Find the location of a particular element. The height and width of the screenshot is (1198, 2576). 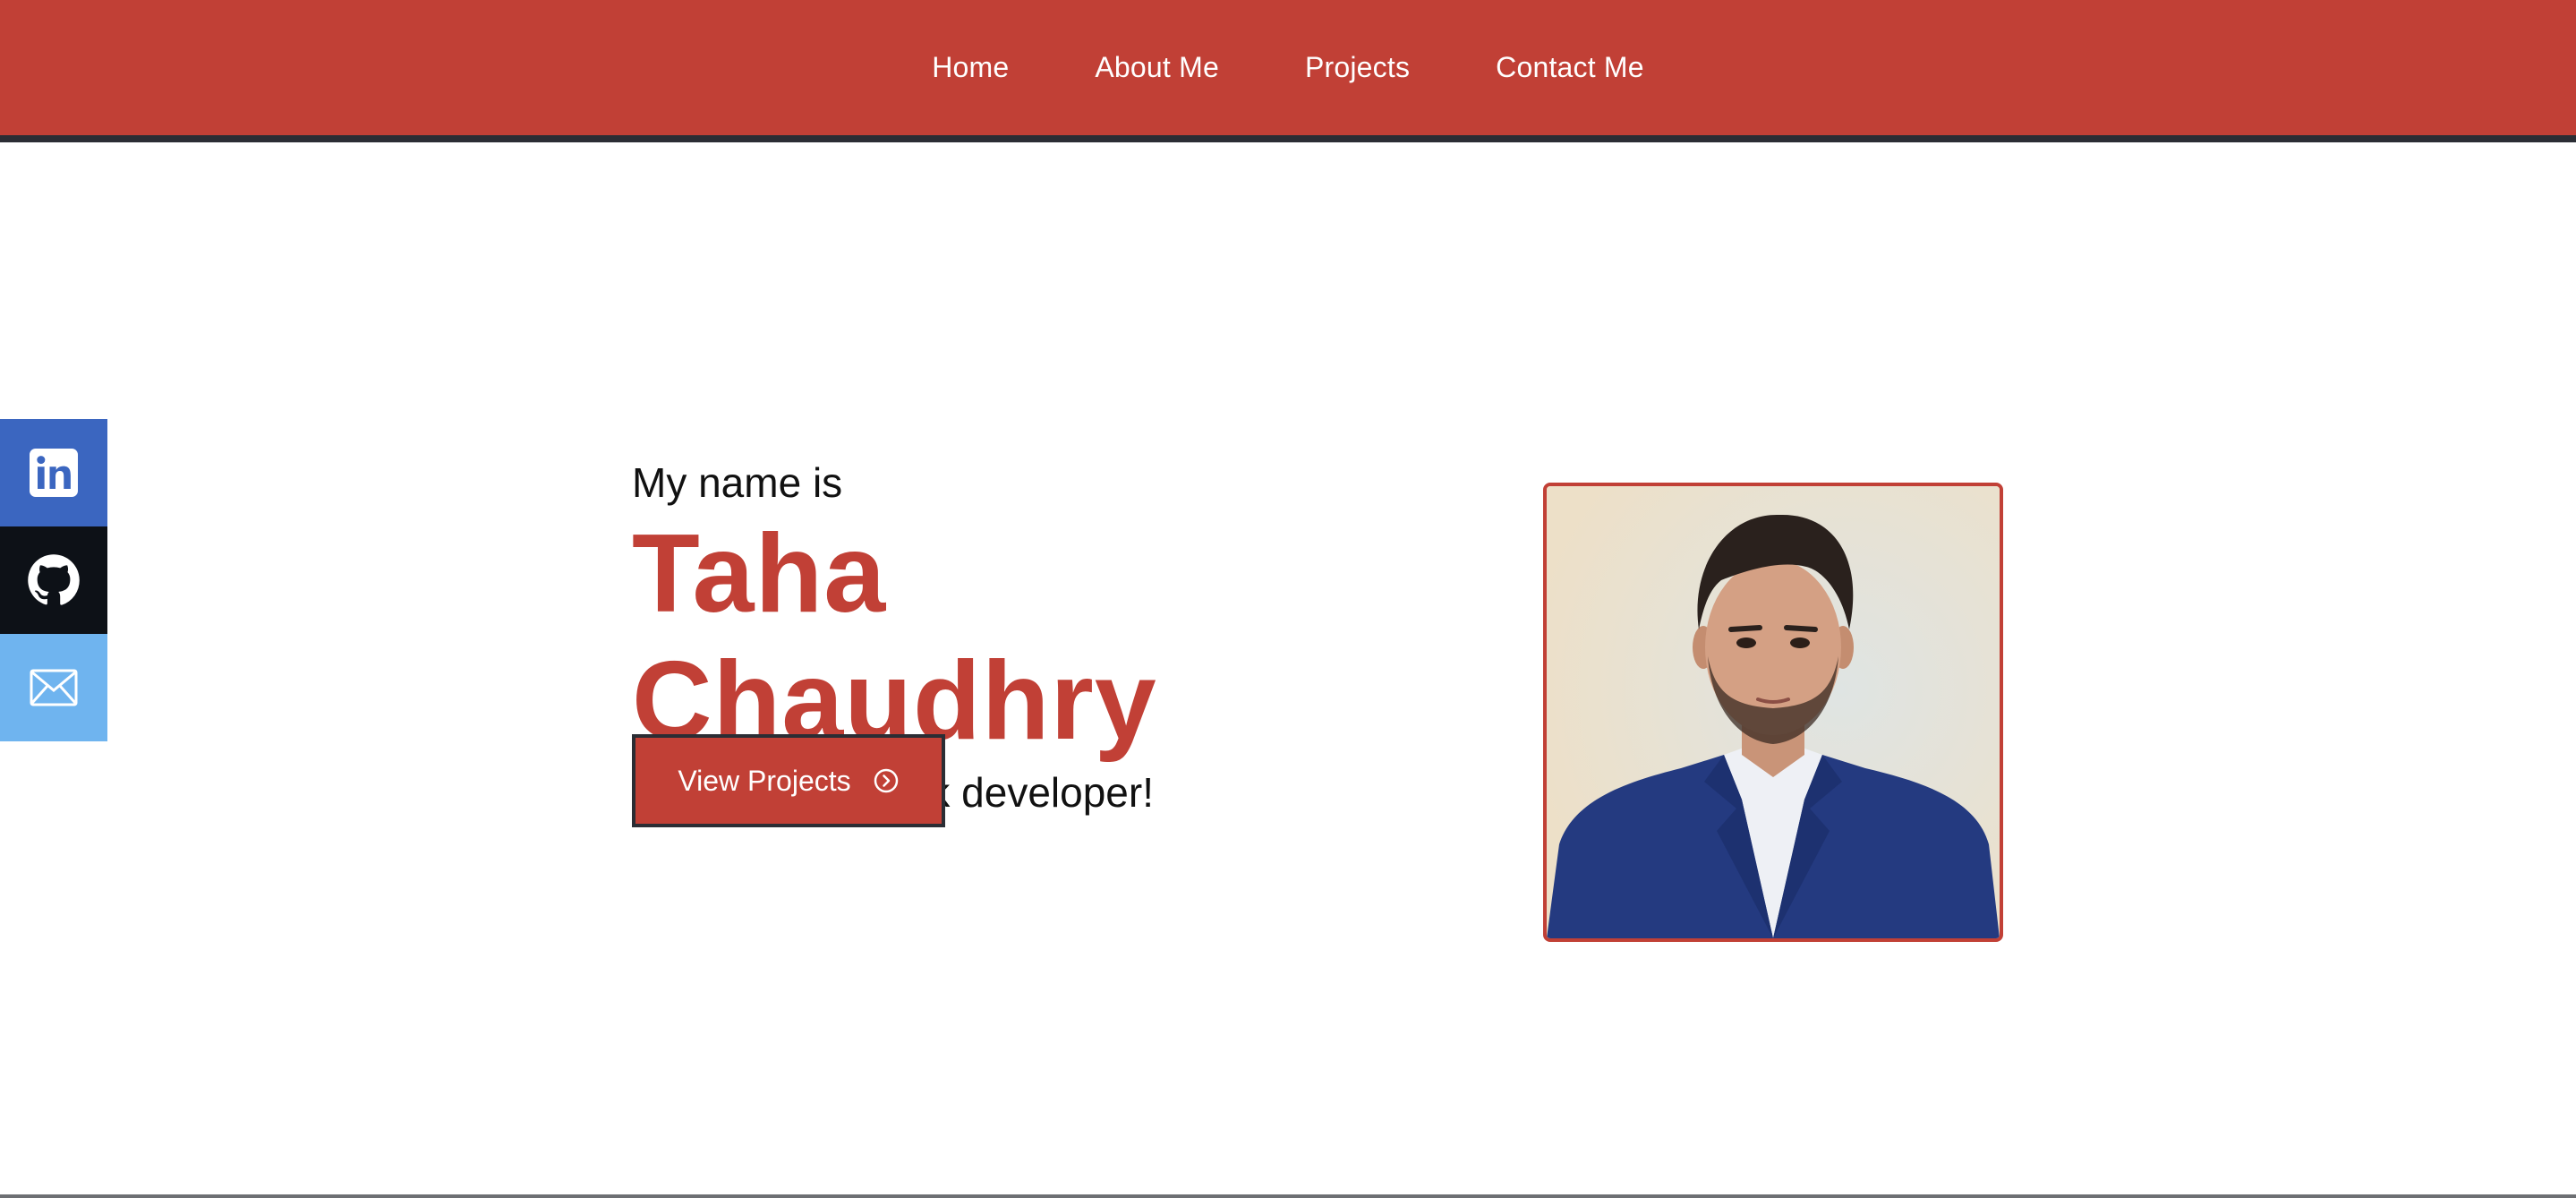

bottom-divider is located at coordinates (1288, 1196).